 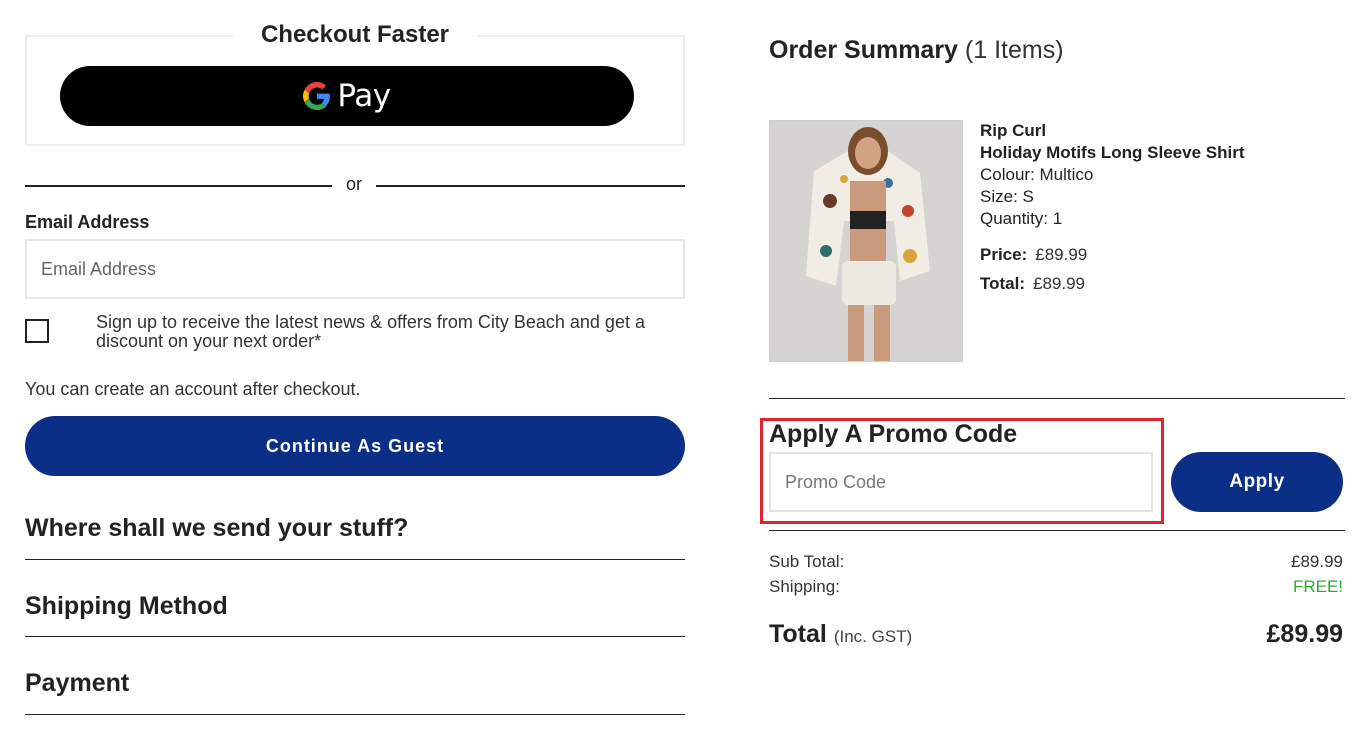 What do you see at coordinates (863, 50) in the screenshot?
I see `order-summary-heading: Order Summary` at bounding box center [863, 50].